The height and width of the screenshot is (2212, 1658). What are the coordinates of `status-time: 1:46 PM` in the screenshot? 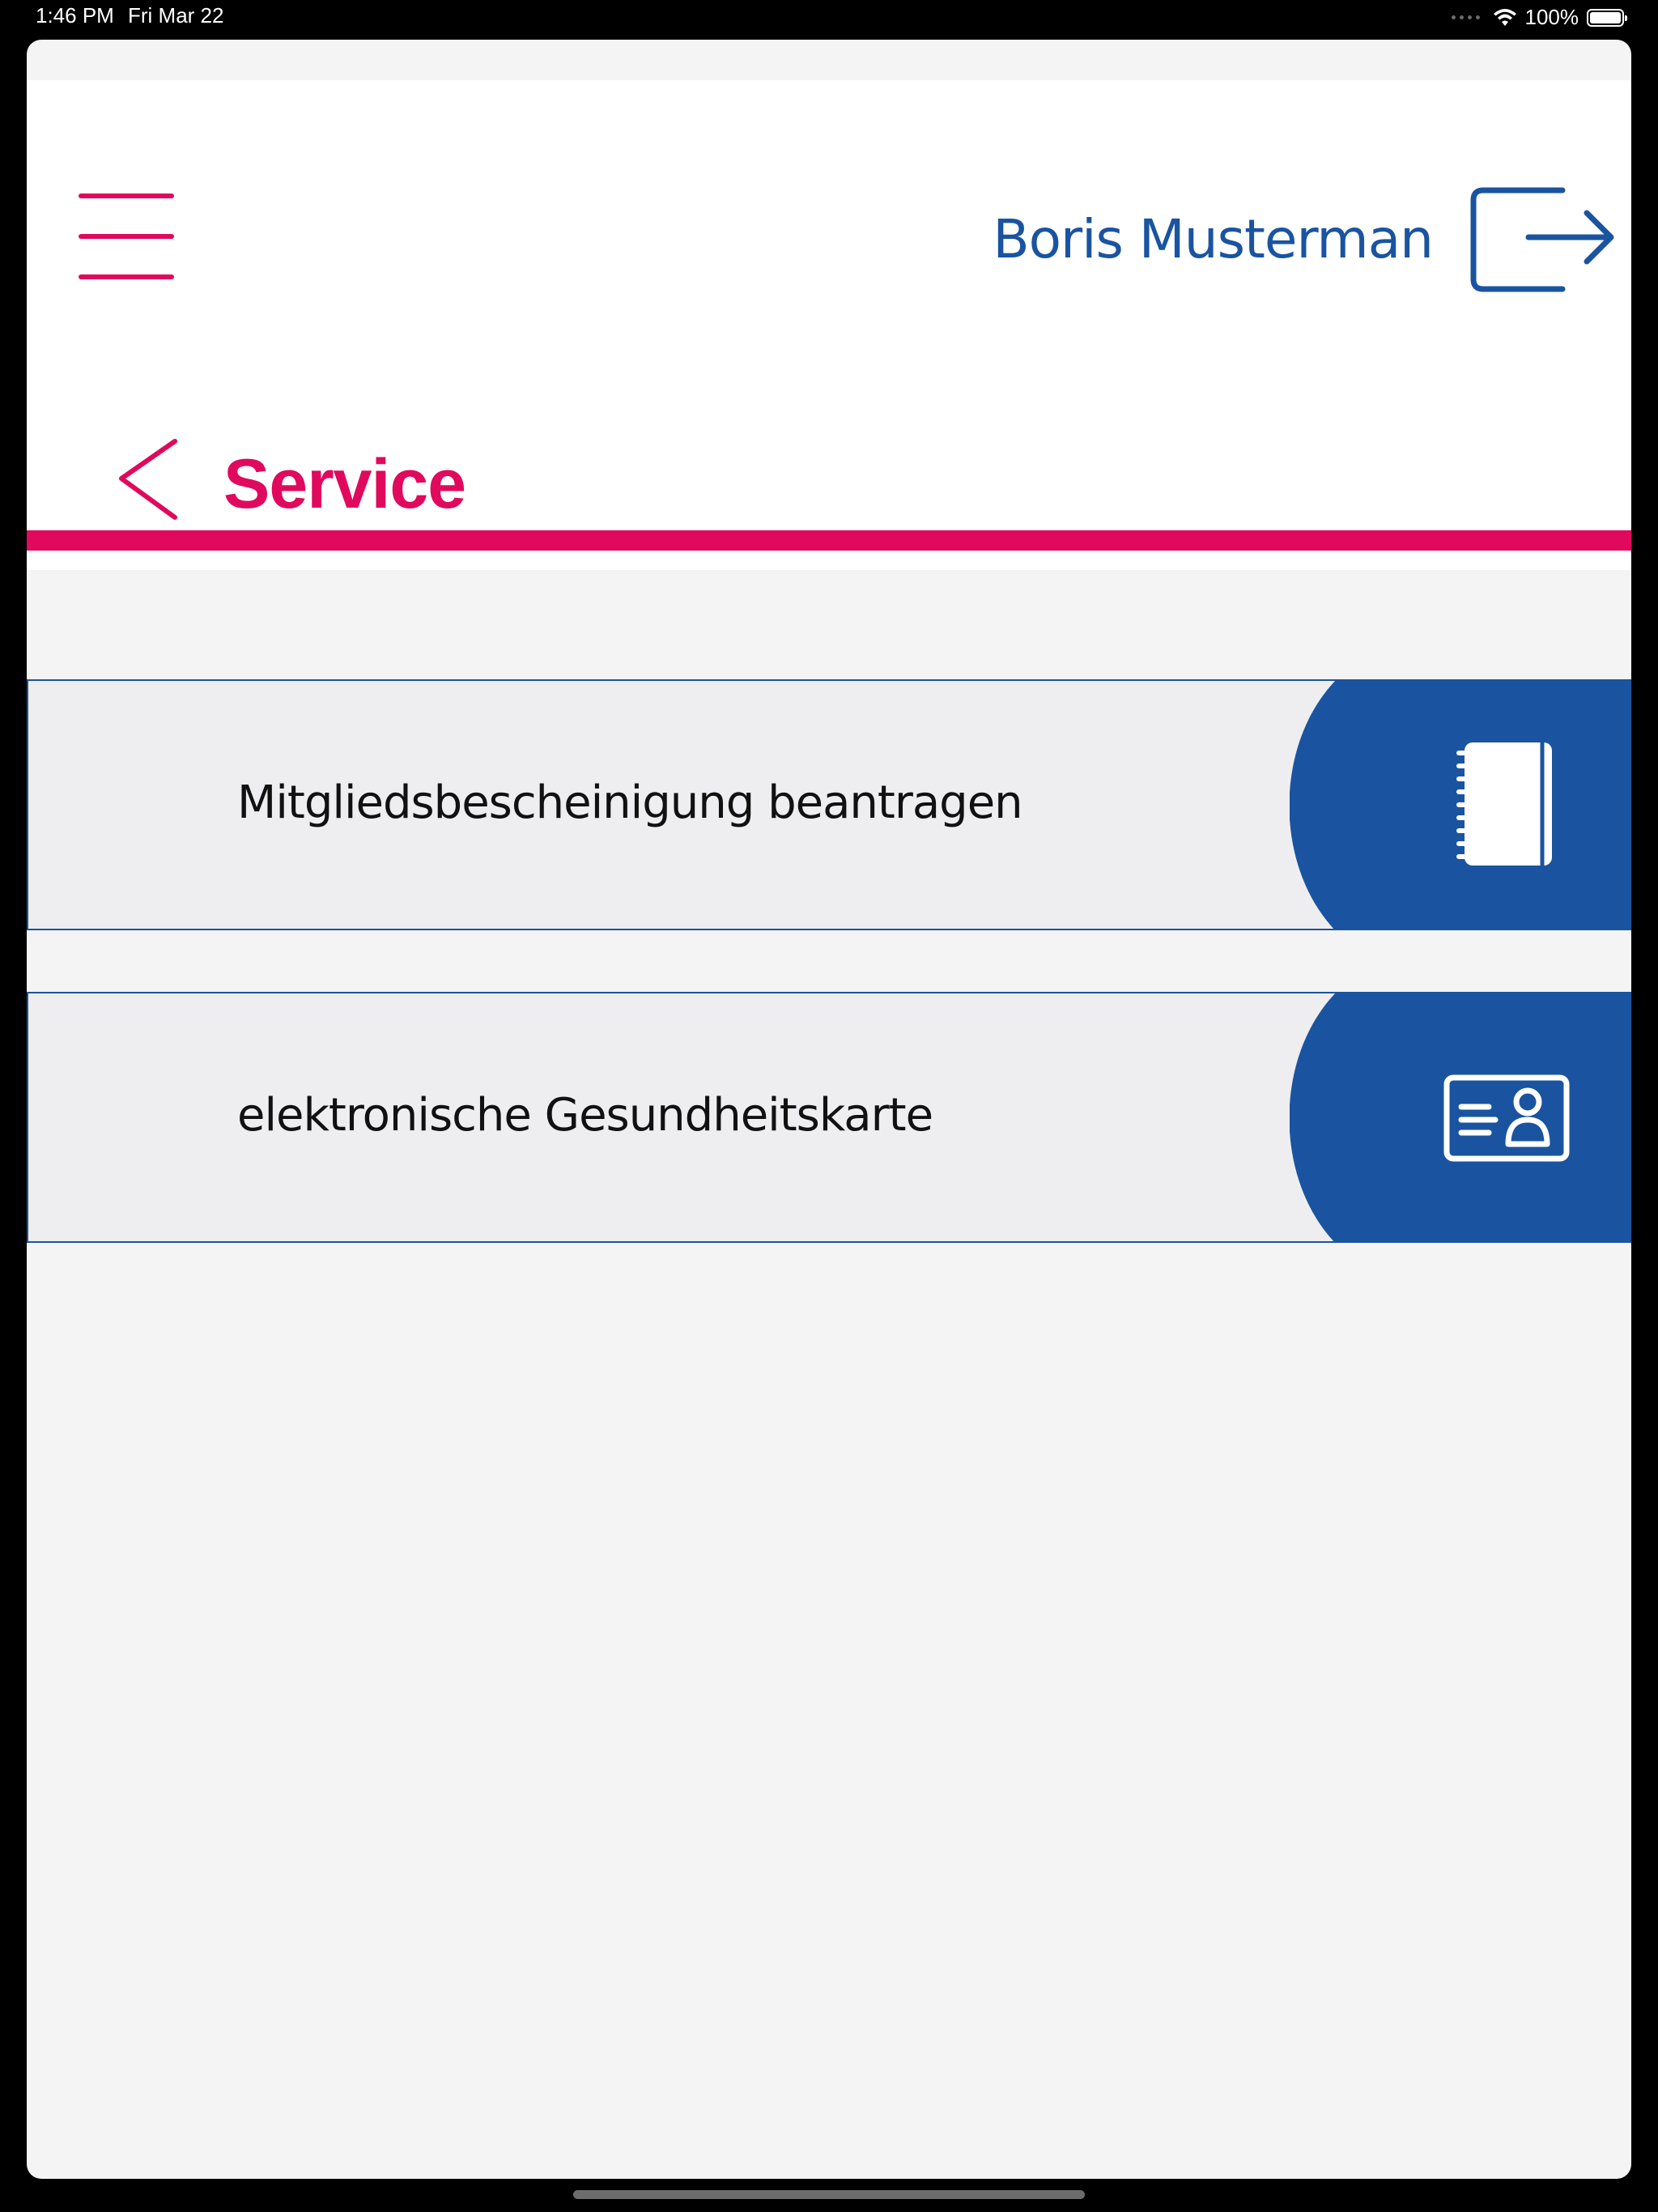 It's located at (75, 16).